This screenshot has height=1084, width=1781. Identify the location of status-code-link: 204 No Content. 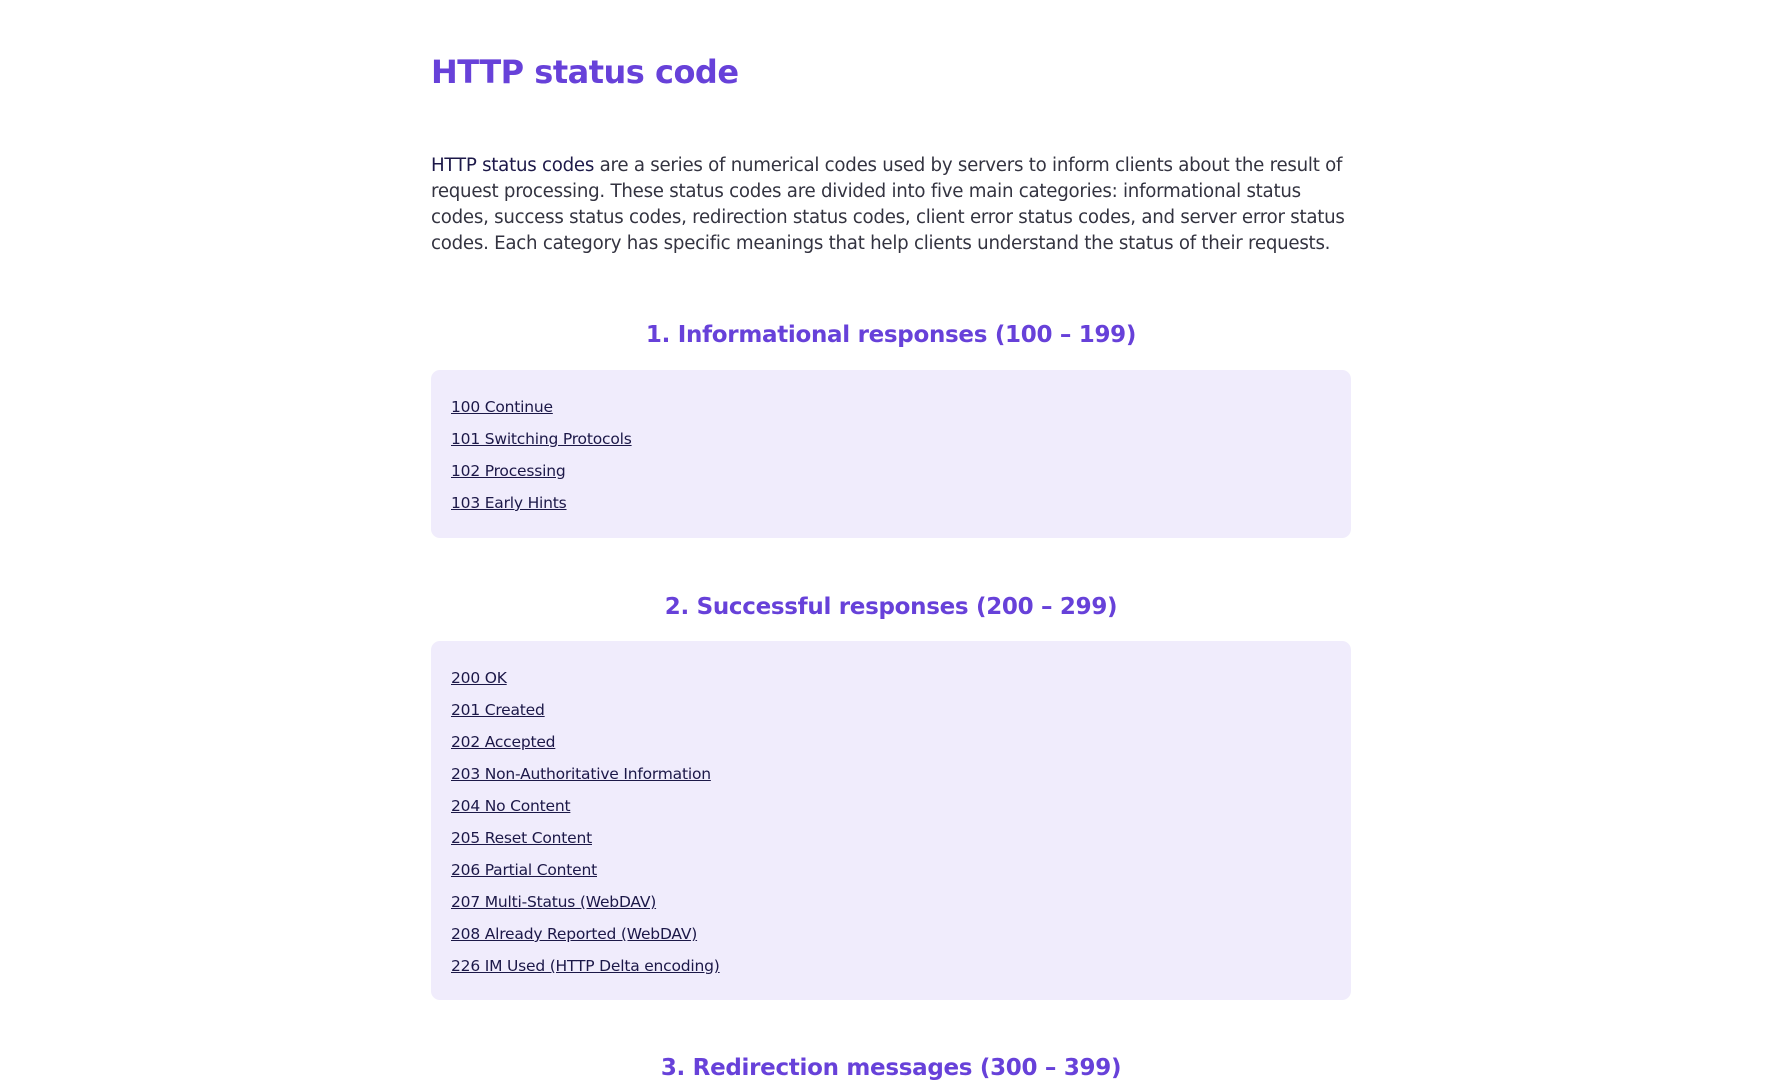
(891, 808).